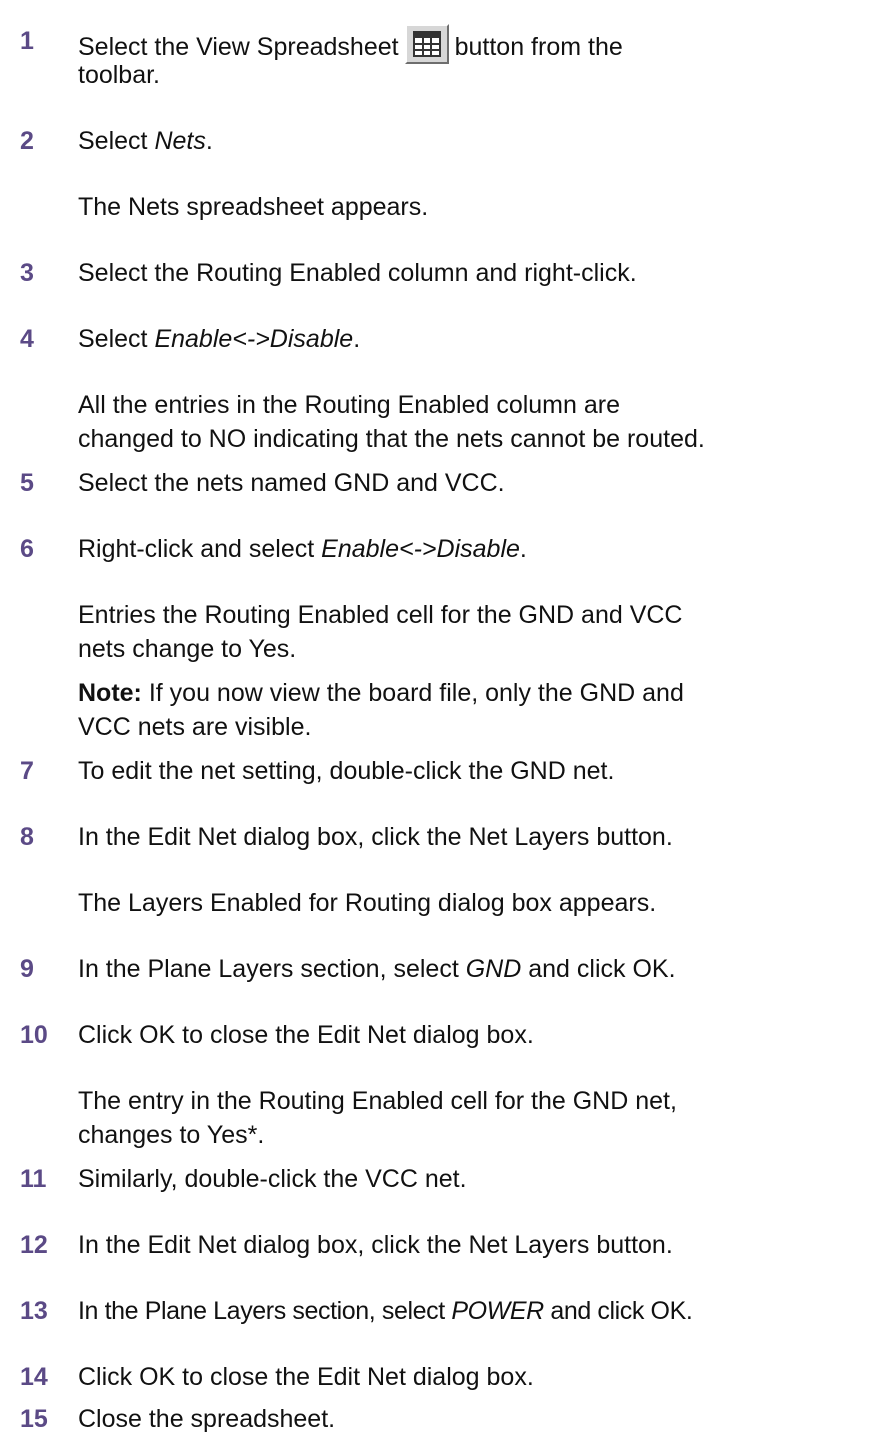  Describe the element at coordinates (34, 1311) in the screenshot. I see `step-number: 13` at that location.